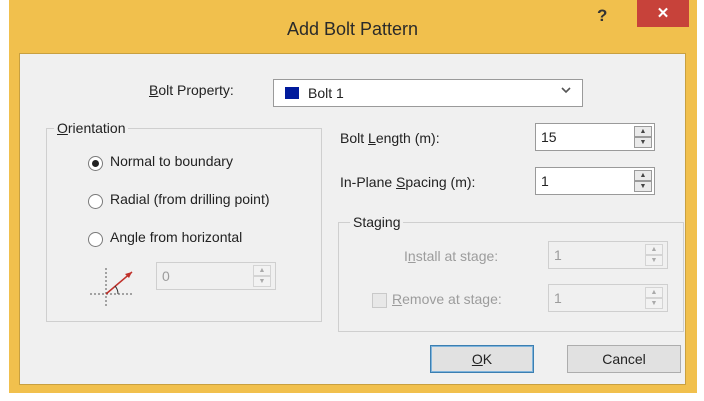 Image resolution: width=704 pixels, height=401 pixels. I want to click on bolt-length-value: 15, so click(549, 137).